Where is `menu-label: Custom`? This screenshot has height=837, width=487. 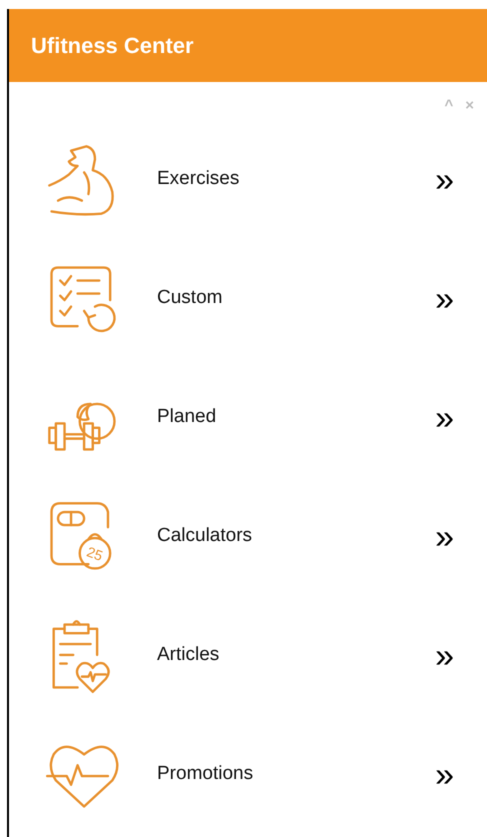
menu-label: Custom is located at coordinates (190, 298).